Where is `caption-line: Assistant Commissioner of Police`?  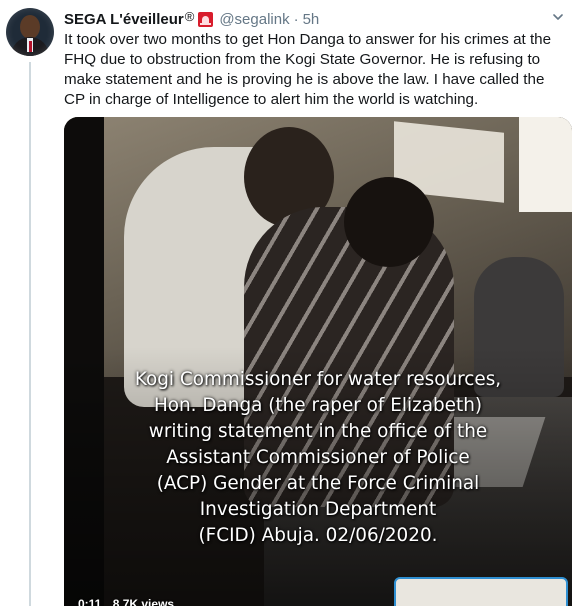 caption-line: Assistant Commissioner of Police is located at coordinates (318, 457).